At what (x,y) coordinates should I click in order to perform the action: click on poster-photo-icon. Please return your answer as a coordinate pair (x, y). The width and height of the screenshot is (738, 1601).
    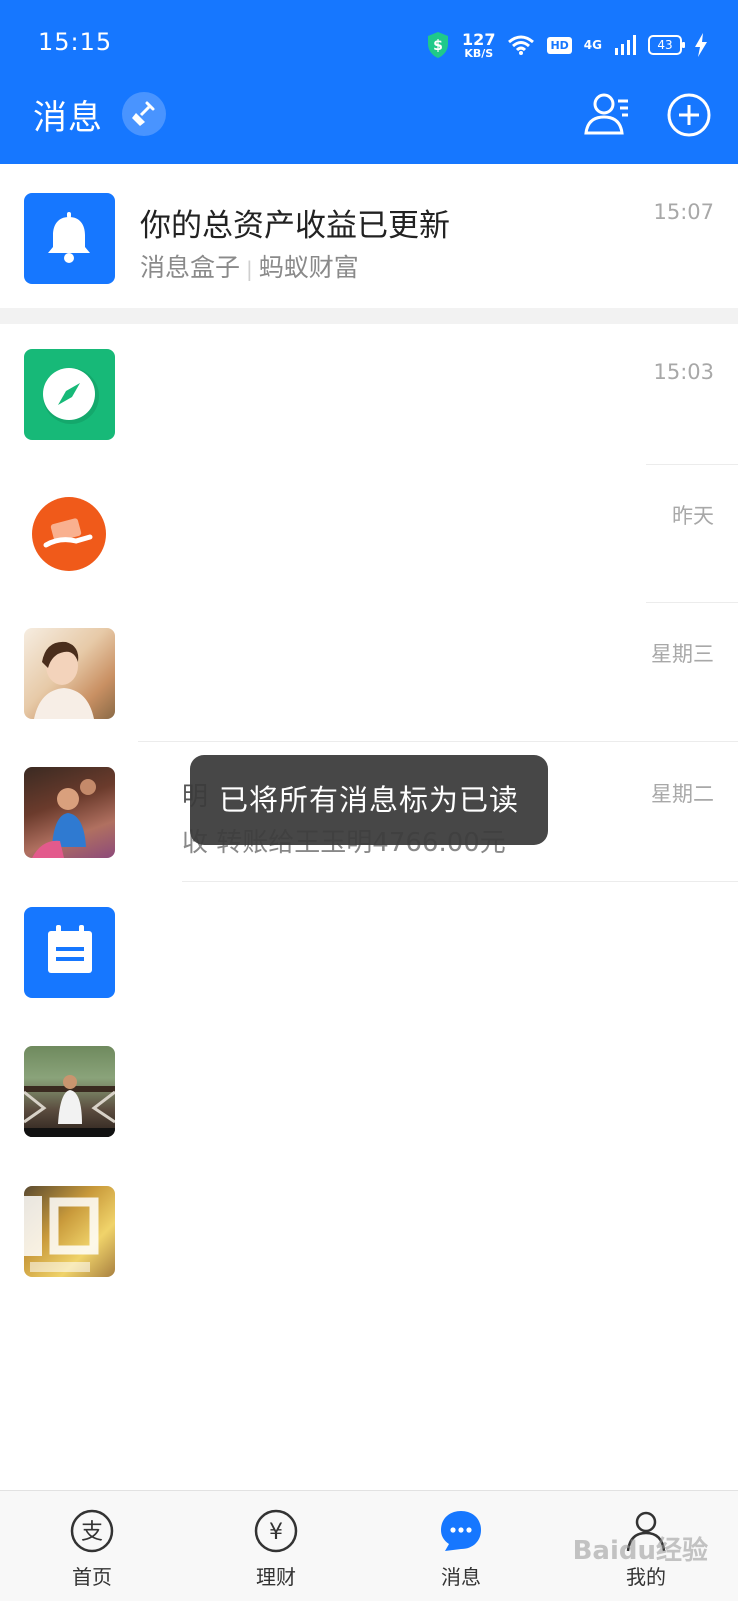
    Looking at the image, I should click on (61, 1234).